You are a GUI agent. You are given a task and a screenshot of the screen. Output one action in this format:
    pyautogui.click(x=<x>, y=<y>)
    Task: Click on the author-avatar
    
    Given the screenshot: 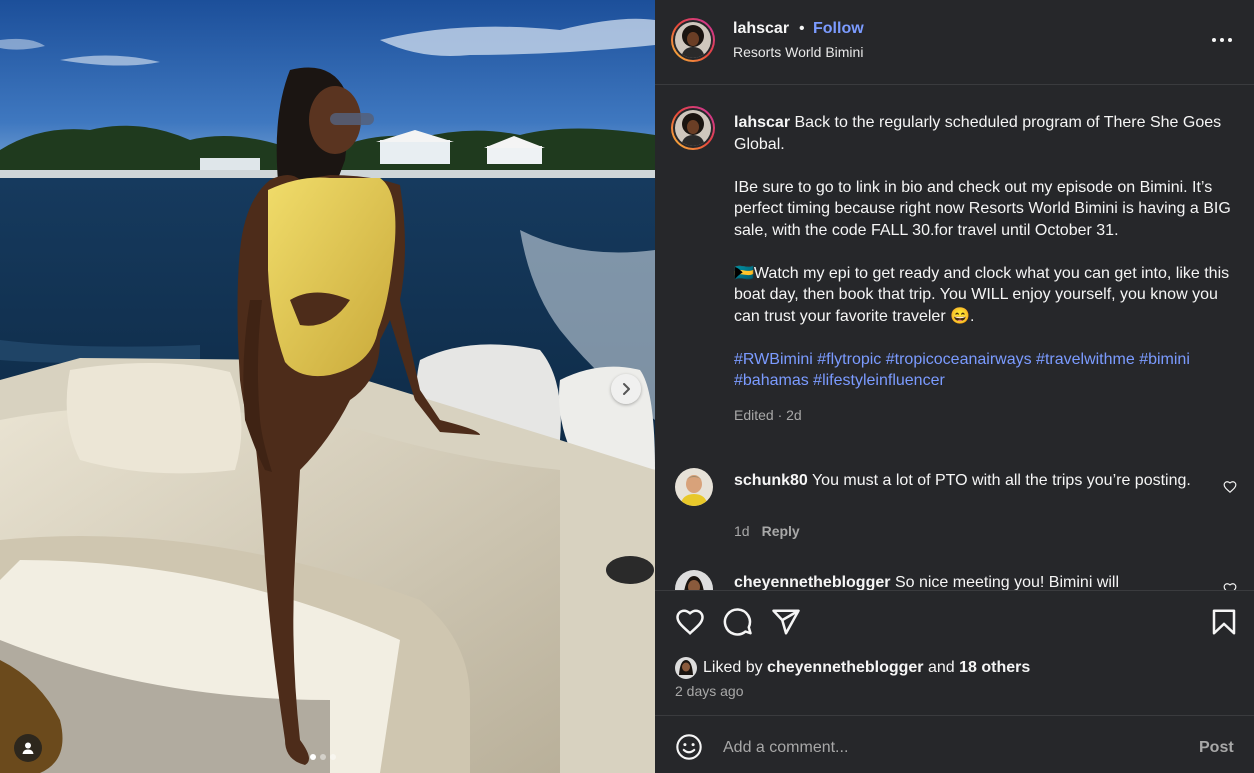 What is the action you would take?
    pyautogui.click(x=693, y=40)
    